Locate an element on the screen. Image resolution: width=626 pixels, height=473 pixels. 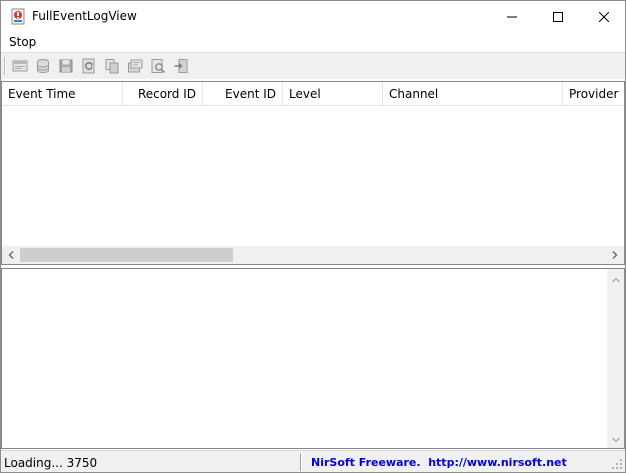
exit-icon is located at coordinates (181, 66).